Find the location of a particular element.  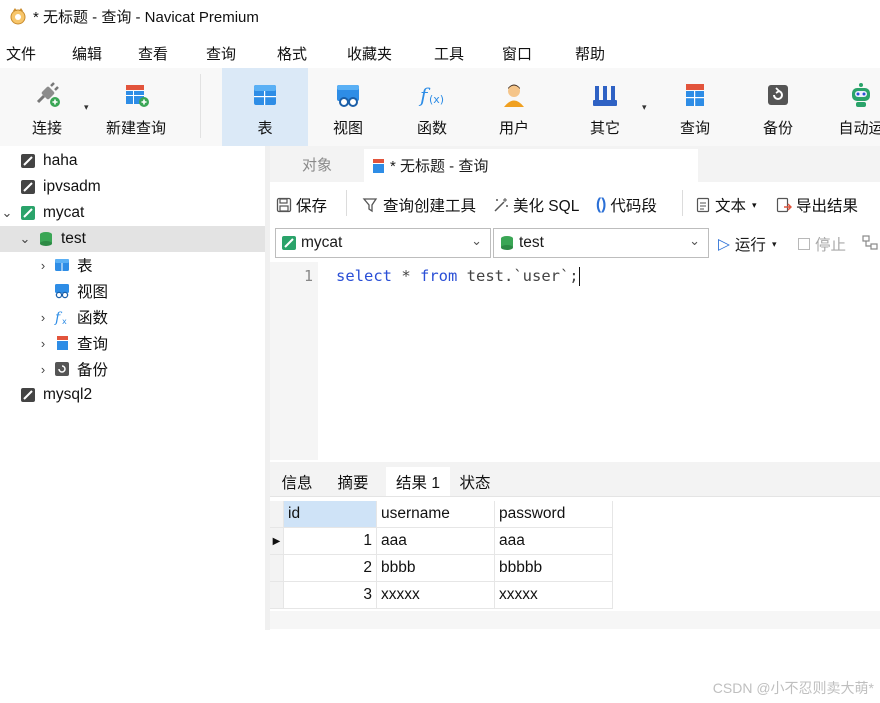

menu-view: 查看 is located at coordinates (153, 53).